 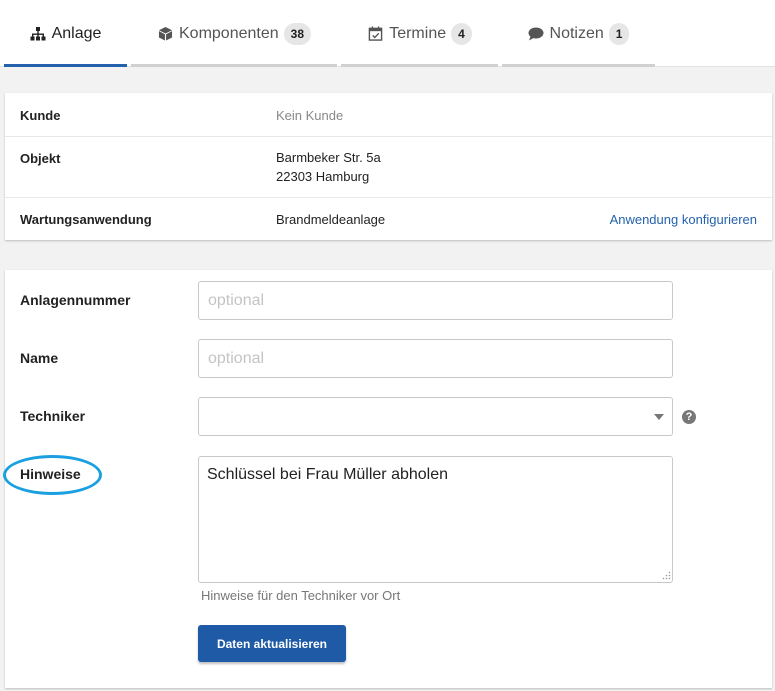 I want to click on chevron-down-icon, so click(x=659, y=417).